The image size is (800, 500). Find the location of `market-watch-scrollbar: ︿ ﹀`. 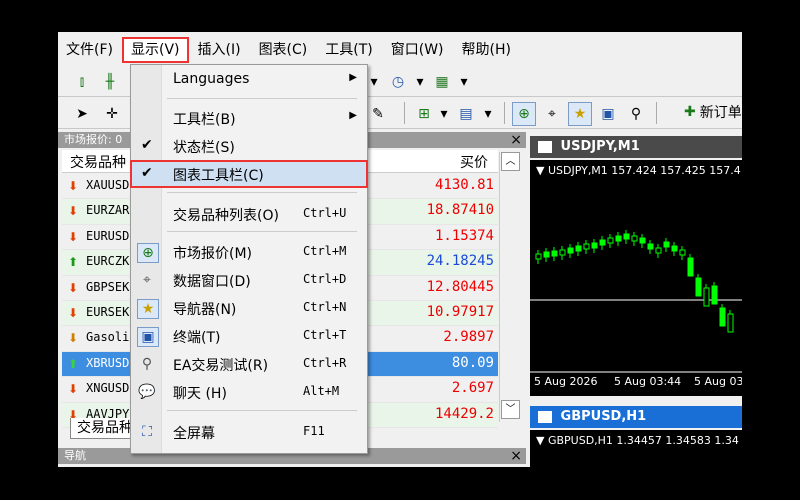

market-watch-scrollbar: ︿ ﹀ is located at coordinates (509, 287).